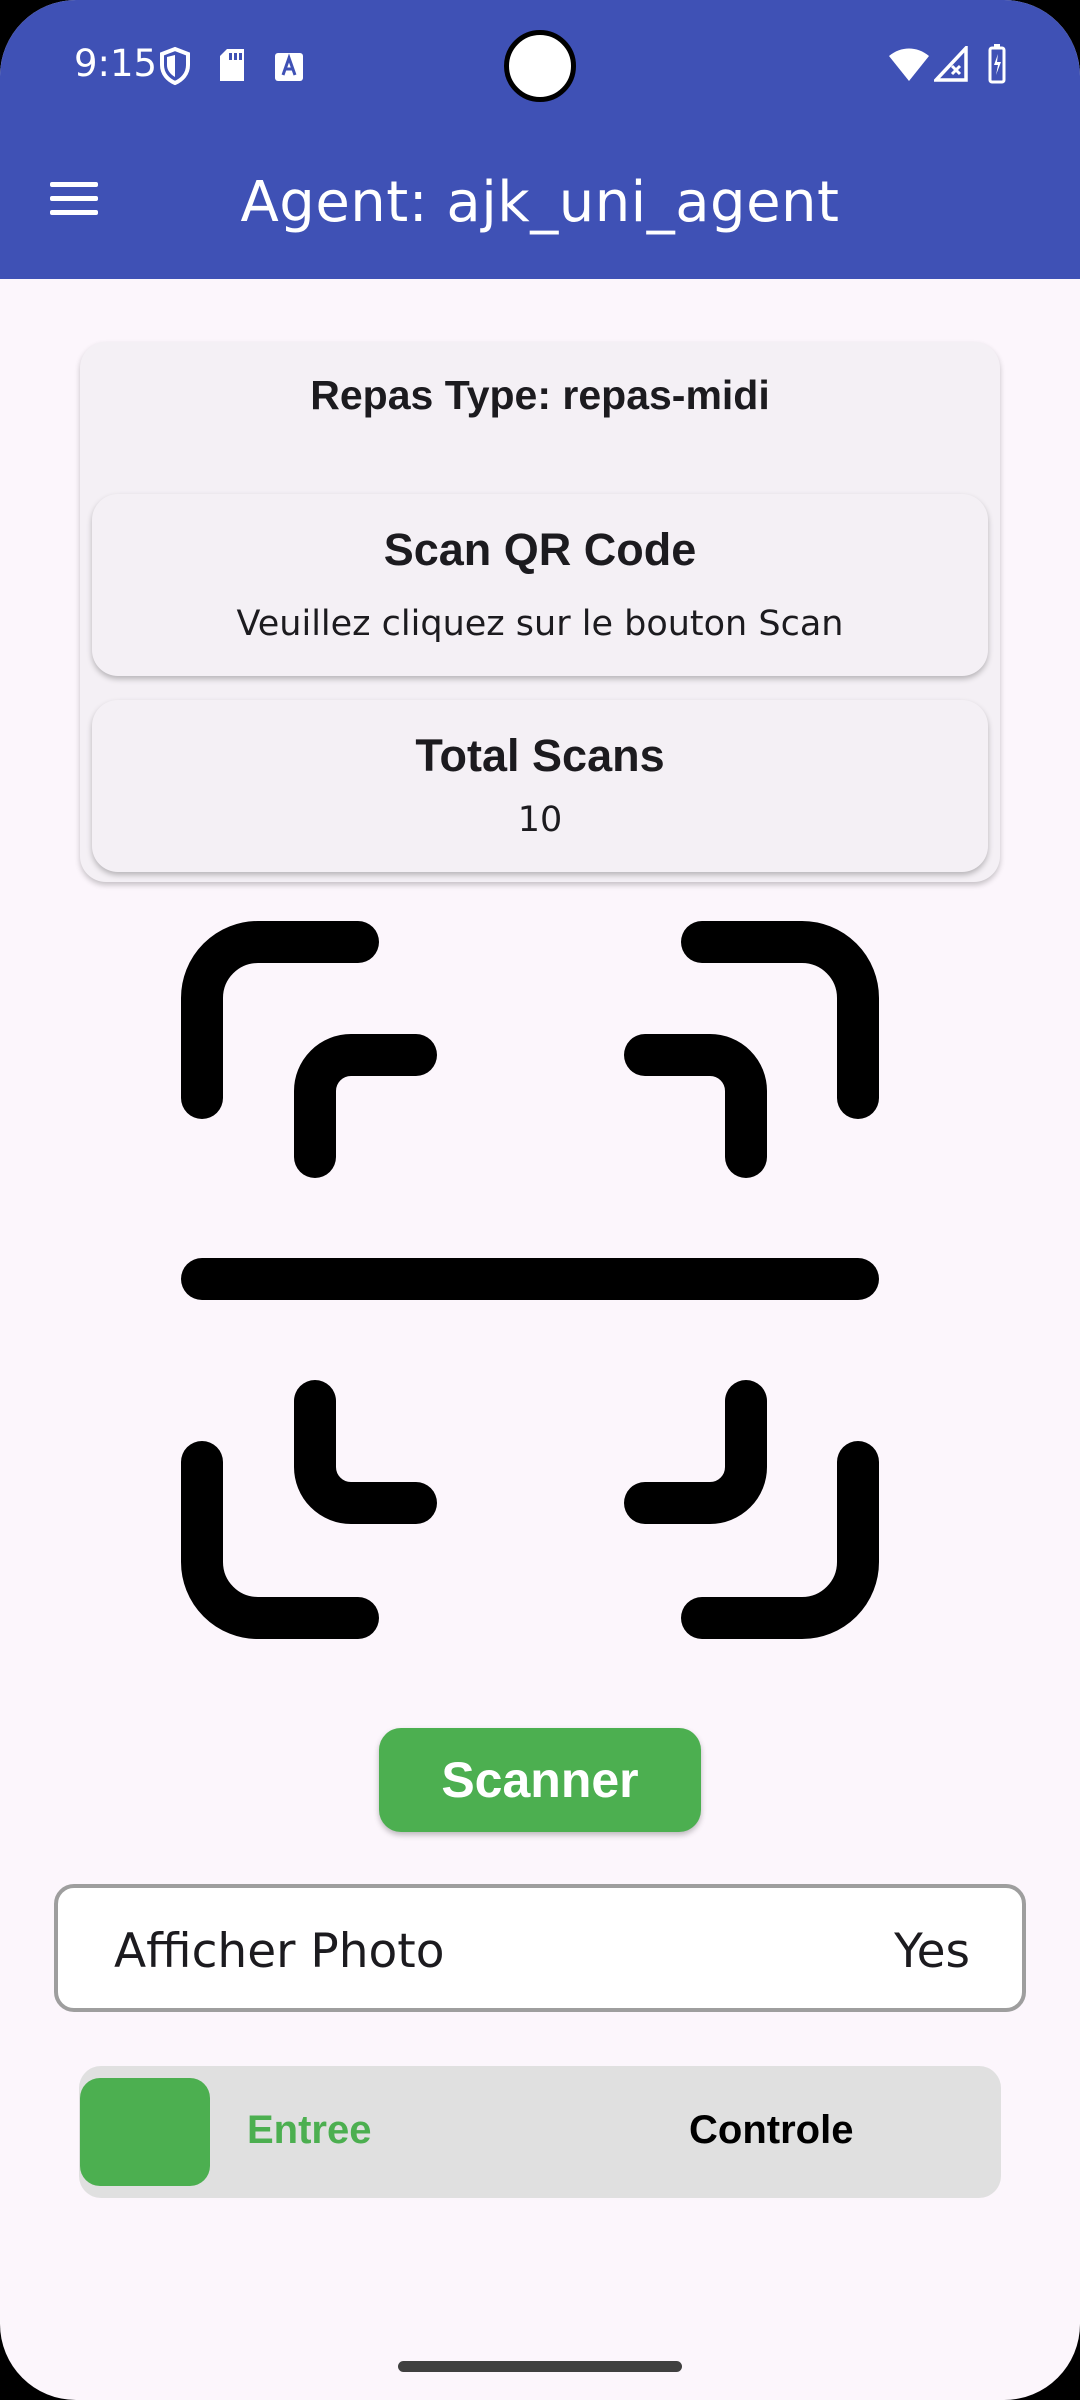 Image resolution: width=1080 pixels, height=2400 pixels. Describe the element at coordinates (289, 67) in the screenshot. I see `font-a-icon` at that location.